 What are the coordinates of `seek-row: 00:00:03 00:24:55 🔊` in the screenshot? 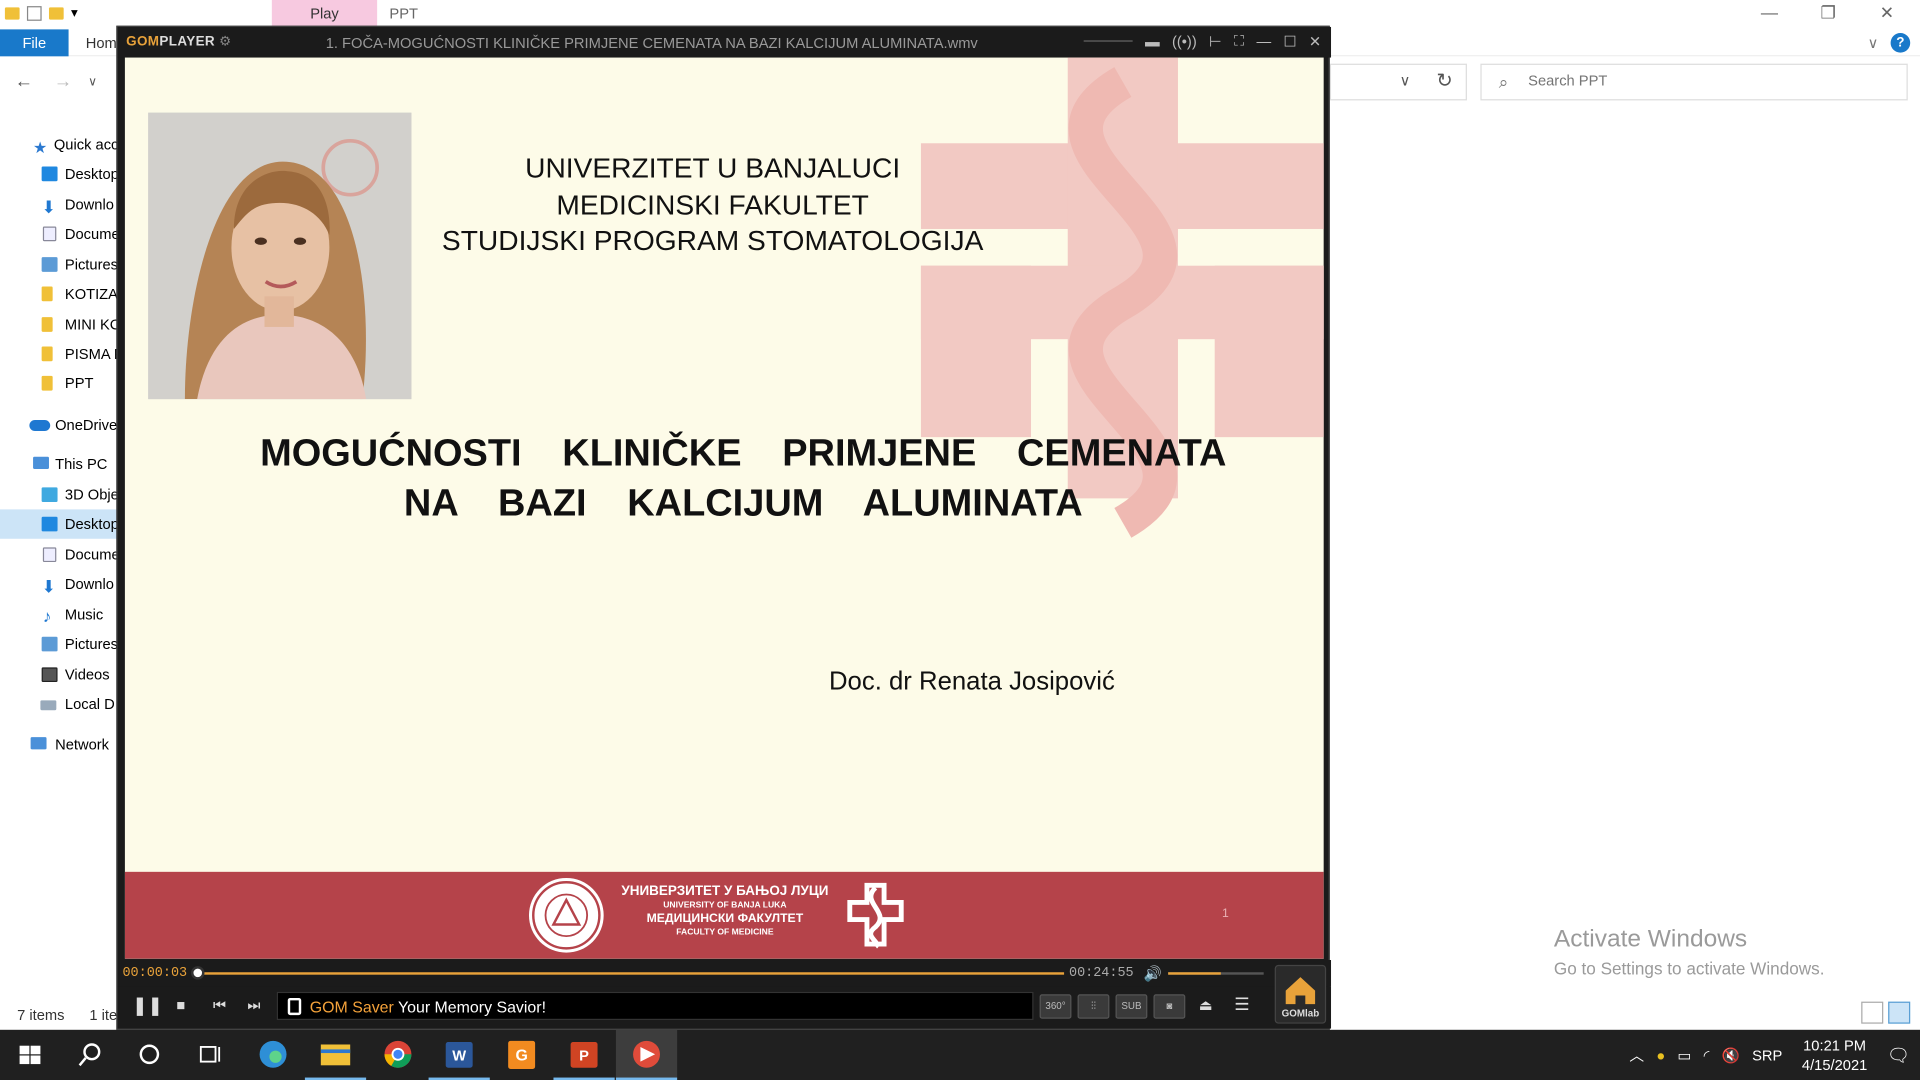 It's located at (724, 973).